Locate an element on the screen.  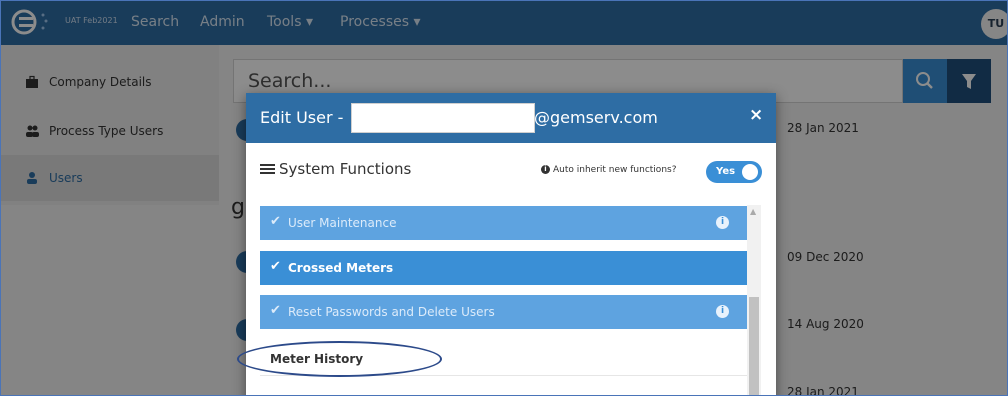
modal-title-domain: @gemserv.com is located at coordinates (596, 117).